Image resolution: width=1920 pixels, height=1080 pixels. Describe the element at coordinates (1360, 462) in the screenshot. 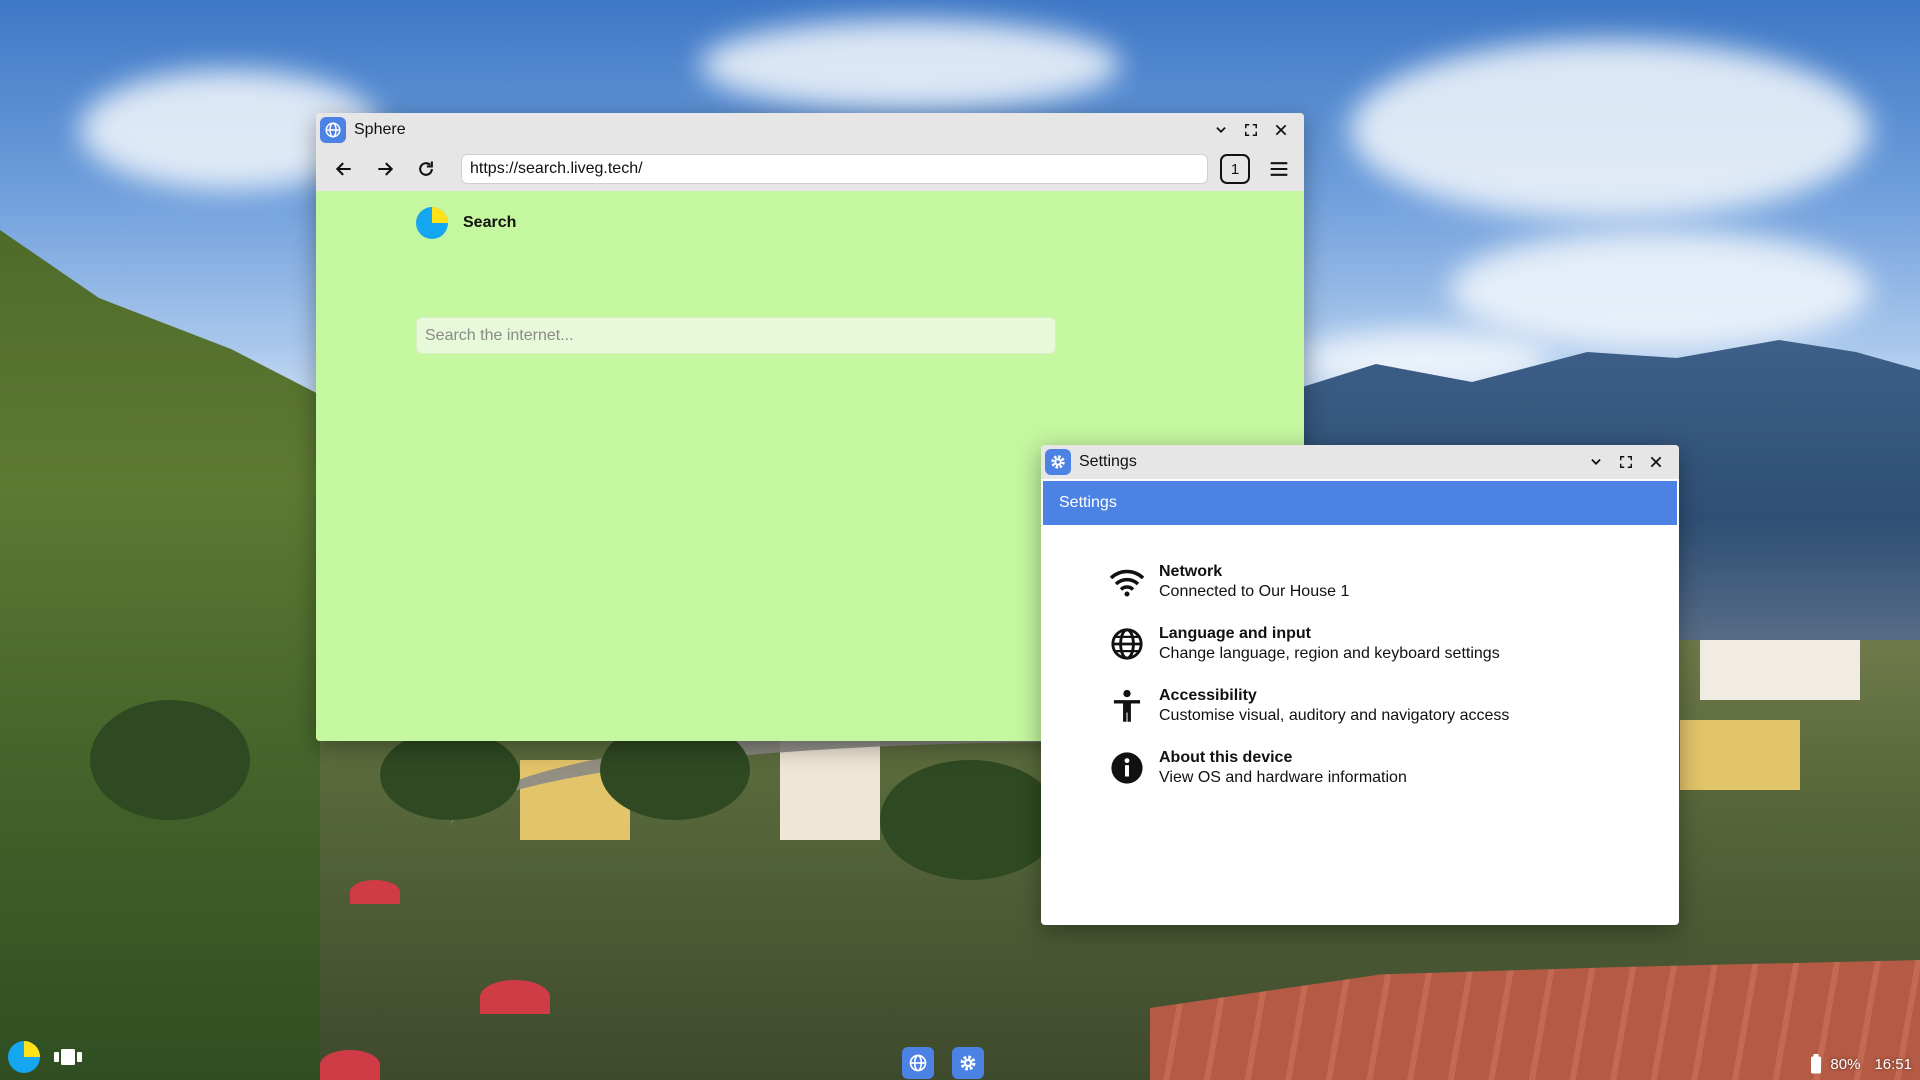

I see `settings-titlebar: Settings` at that location.